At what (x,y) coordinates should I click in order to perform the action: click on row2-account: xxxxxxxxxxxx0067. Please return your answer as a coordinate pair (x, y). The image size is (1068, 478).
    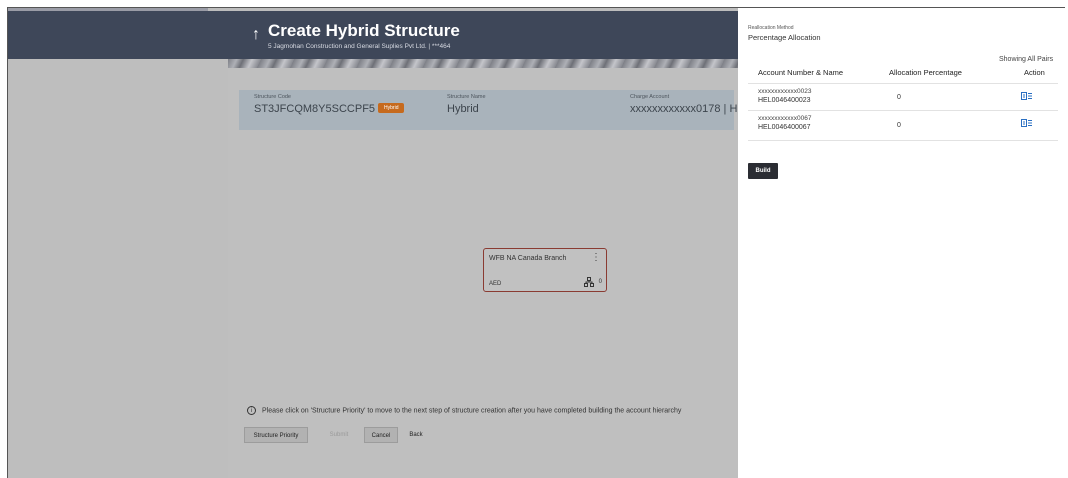
    Looking at the image, I should click on (785, 118).